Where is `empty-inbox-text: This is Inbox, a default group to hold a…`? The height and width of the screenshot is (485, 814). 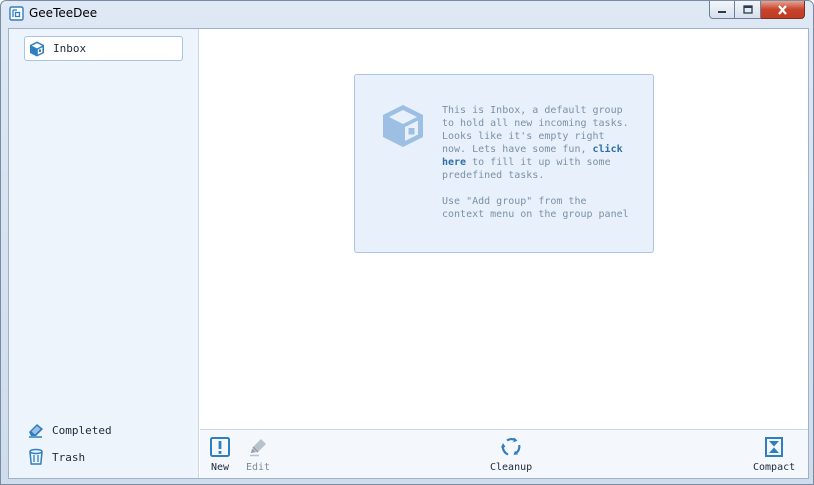
empty-inbox-text: This is Inbox, a default group to hold a… is located at coordinates (544, 162).